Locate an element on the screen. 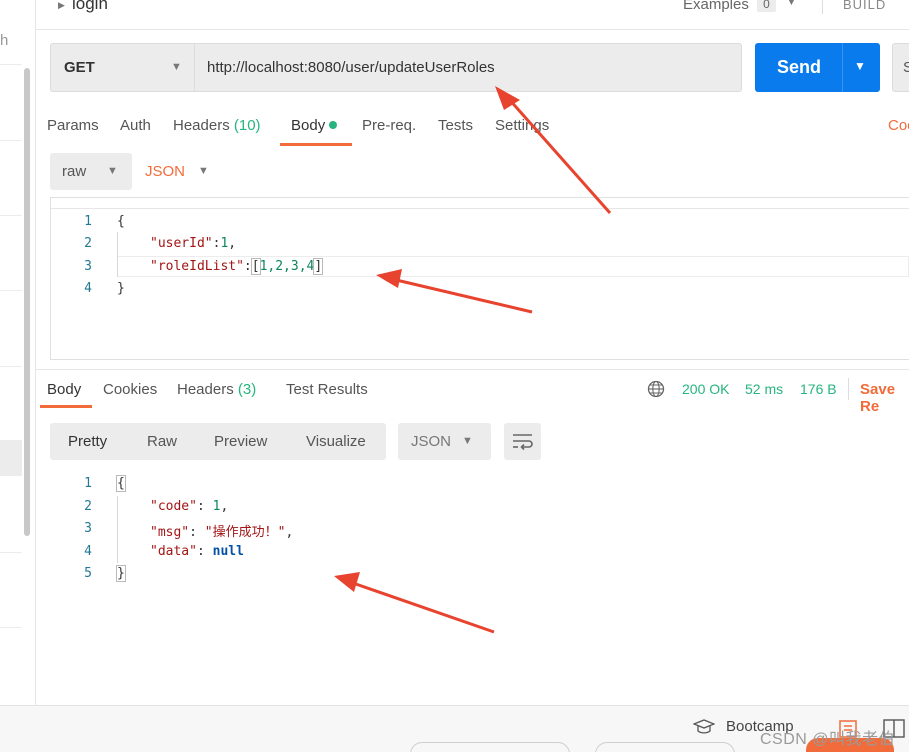 This screenshot has height=752, width=909. build-button: BUILD is located at coordinates (864, 6).